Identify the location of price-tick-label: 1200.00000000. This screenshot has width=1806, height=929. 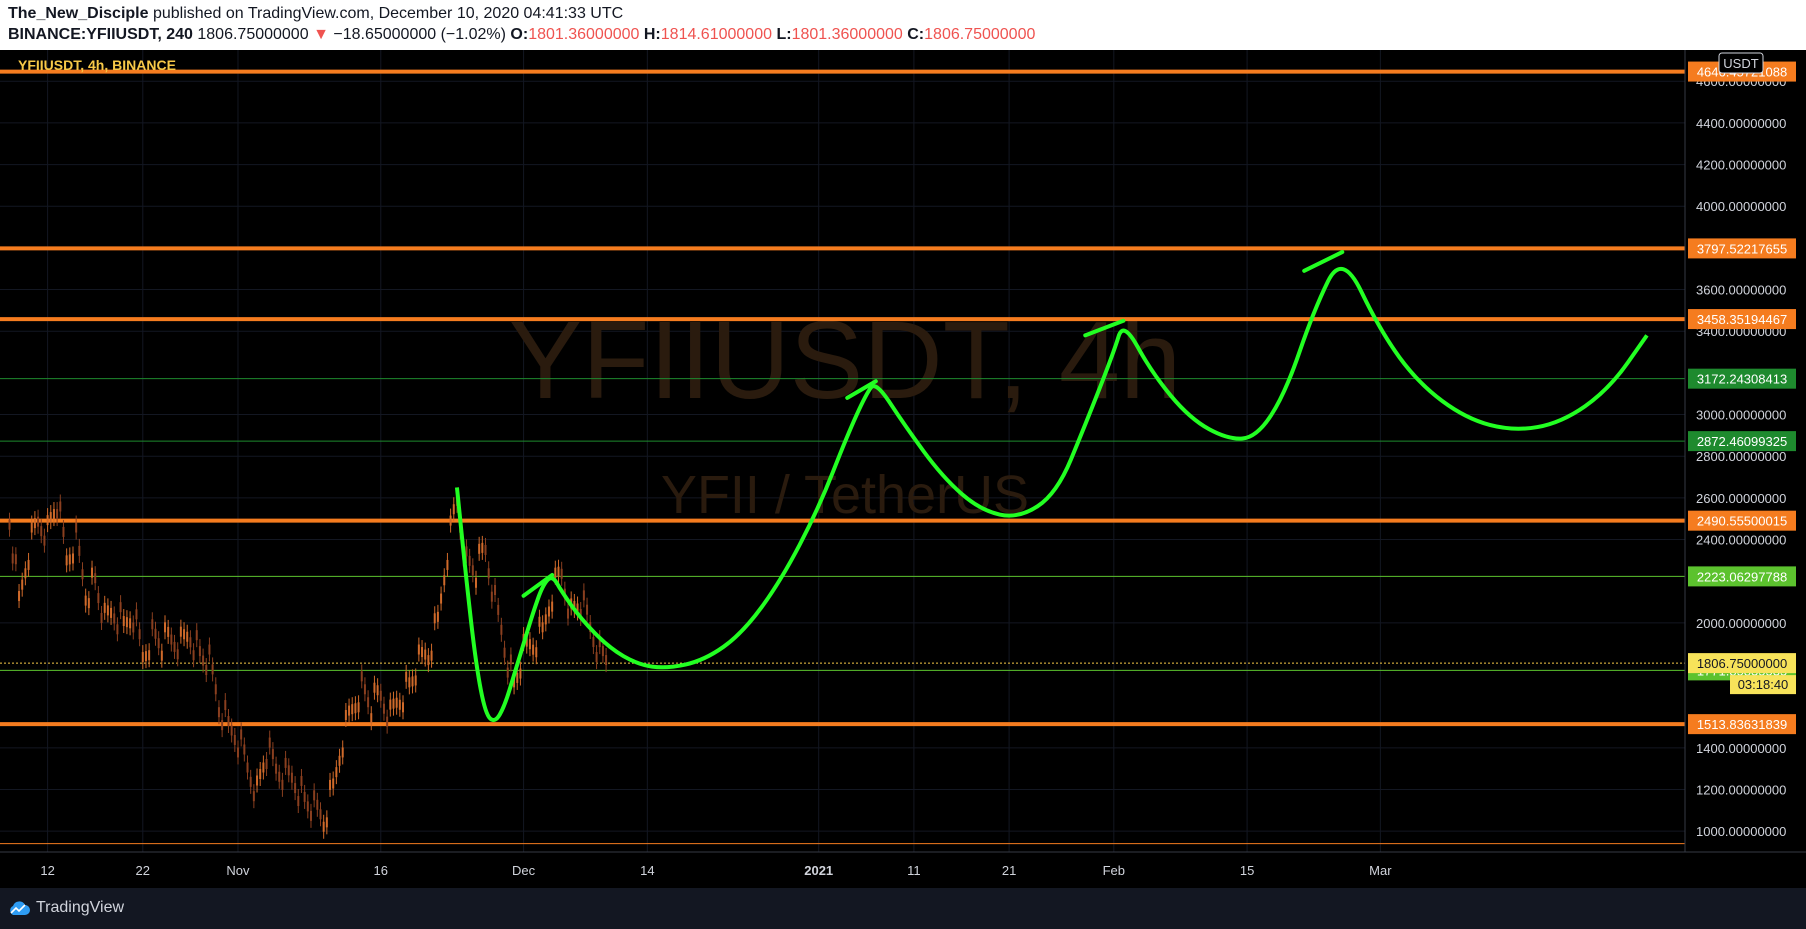
(1741, 790).